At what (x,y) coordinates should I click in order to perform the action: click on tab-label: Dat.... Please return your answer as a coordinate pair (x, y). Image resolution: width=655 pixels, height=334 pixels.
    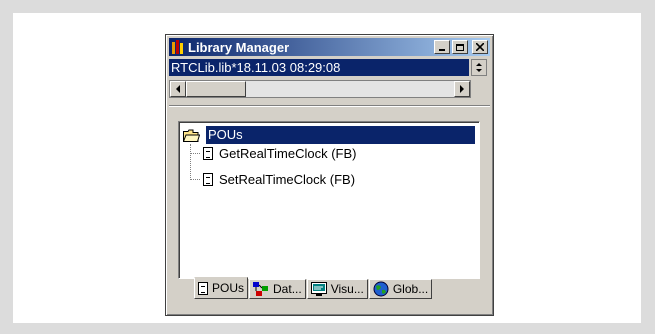
    Looking at the image, I should click on (287, 289).